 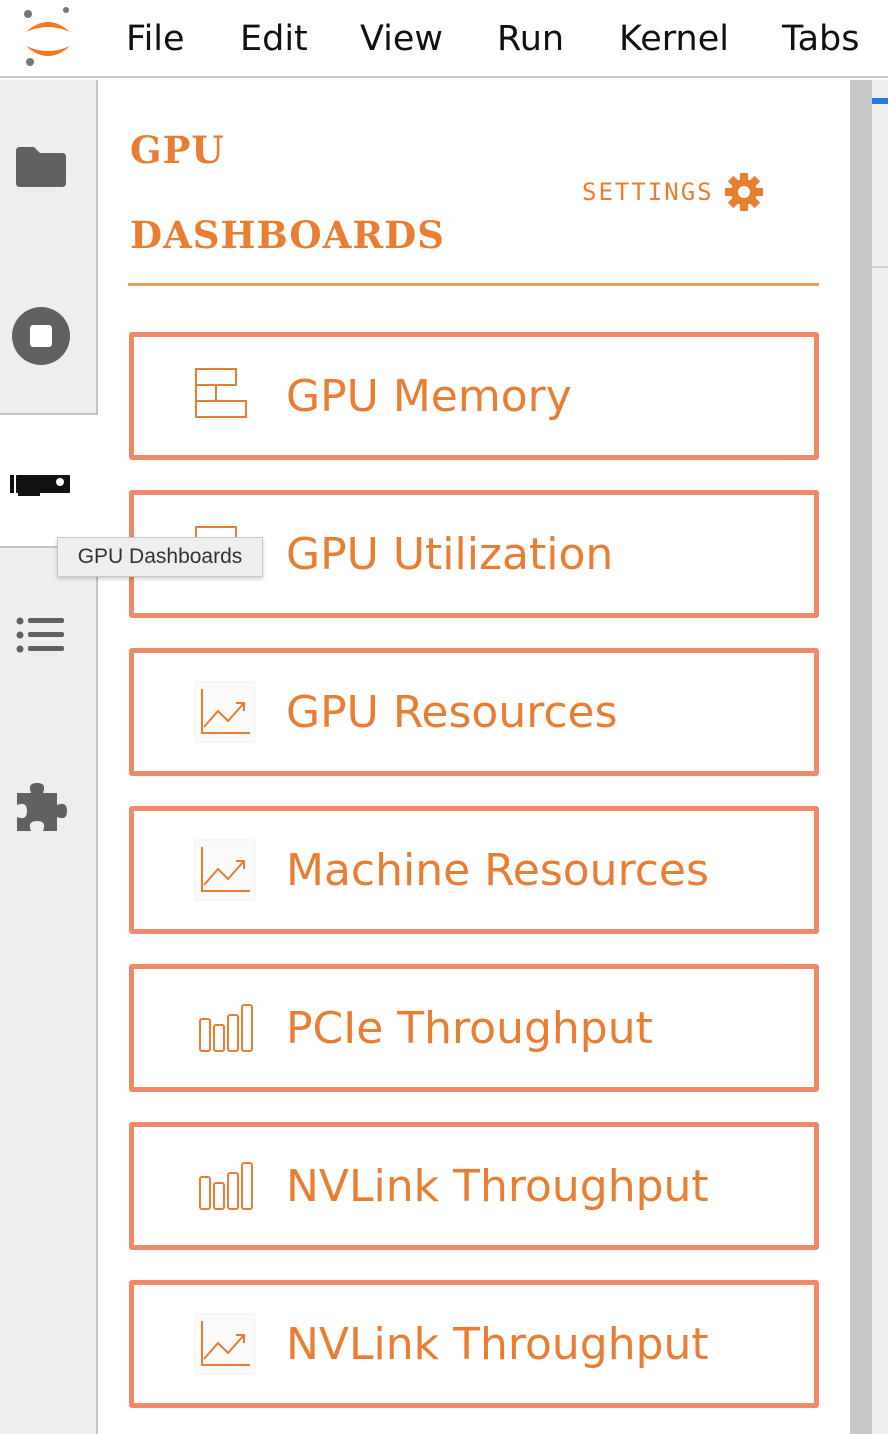 What do you see at coordinates (41, 167) in the screenshot?
I see `folder-icon` at bounding box center [41, 167].